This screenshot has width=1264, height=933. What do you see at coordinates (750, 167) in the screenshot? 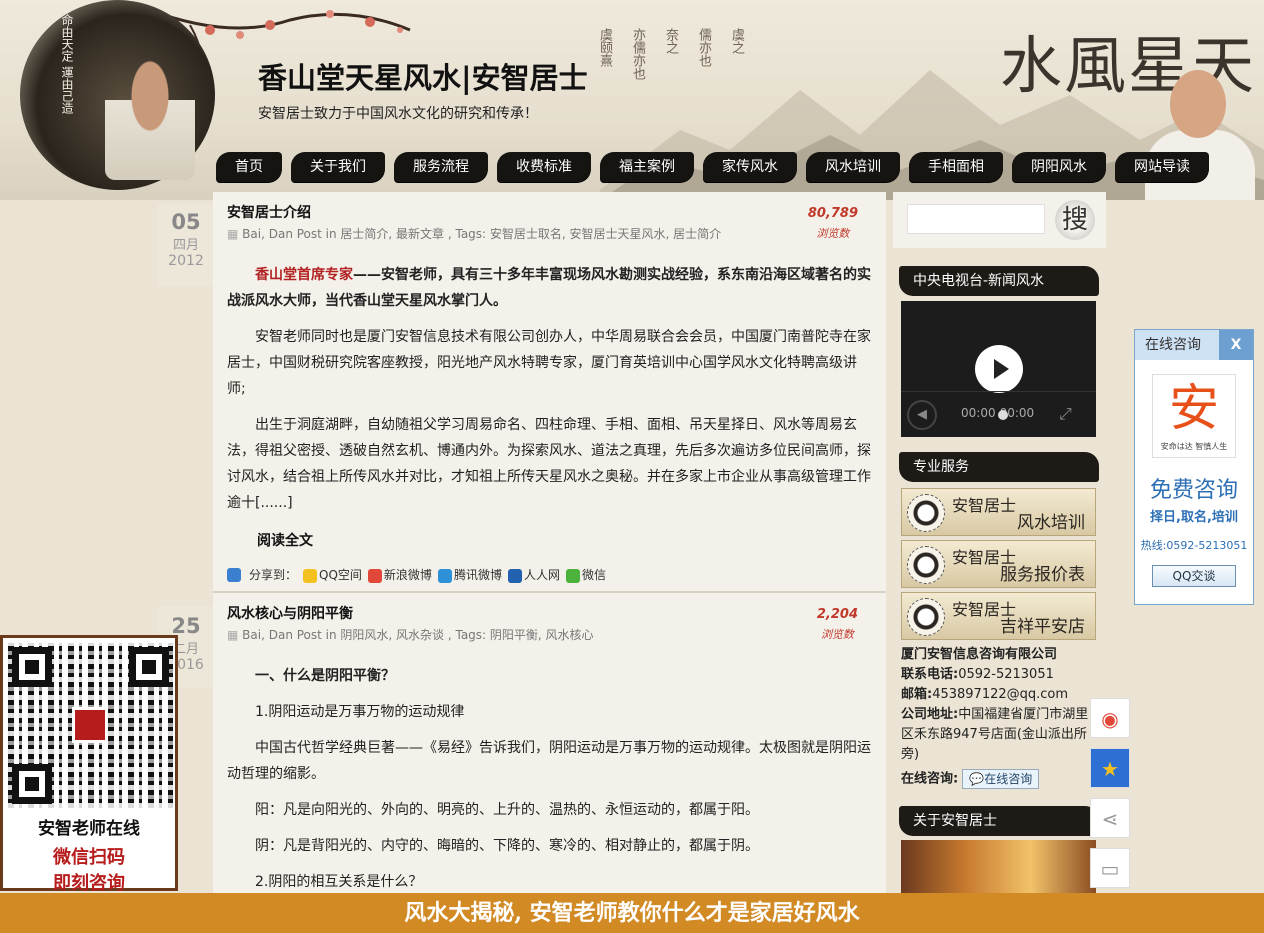
I see `nav-item-family-fengshui: 家传风水` at bounding box center [750, 167].